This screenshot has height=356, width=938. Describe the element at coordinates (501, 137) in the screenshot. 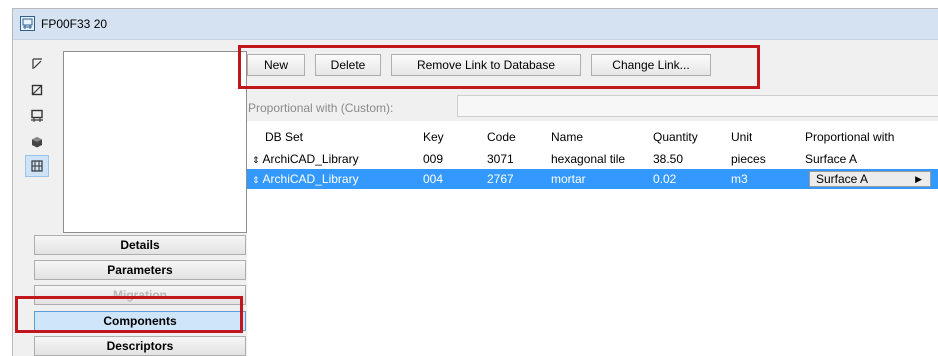

I see `column-header-code: Code` at that location.